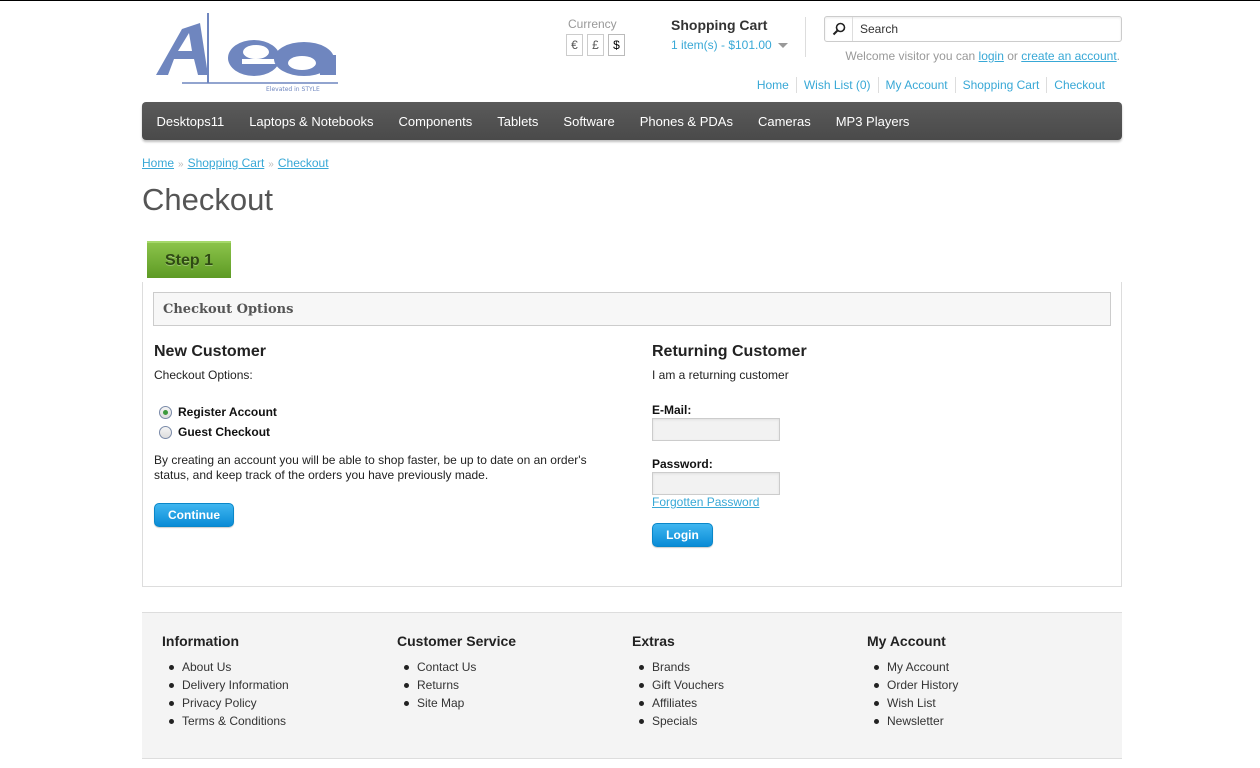 This screenshot has height=768, width=1260. Describe the element at coordinates (616, 45) in the screenshot. I see `currency-dollar-button: $` at that location.